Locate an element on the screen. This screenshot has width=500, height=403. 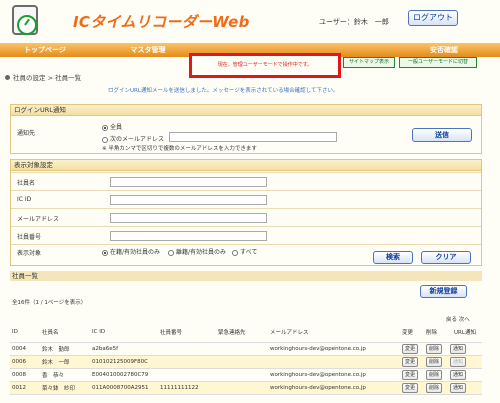
col-emergency-contact: 緊急連絡先 is located at coordinates (242, 332).